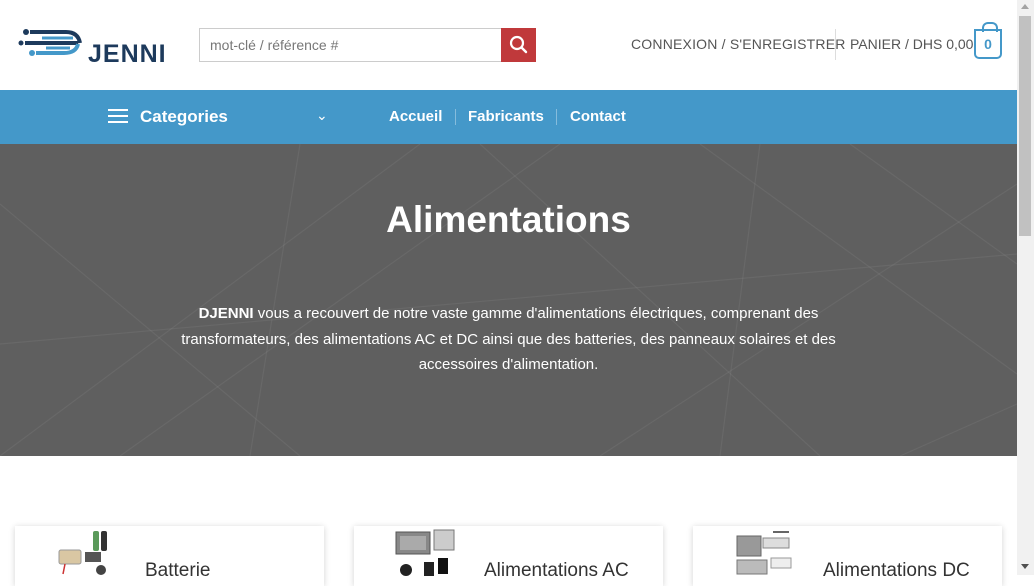 The width and height of the screenshot is (1034, 586). I want to click on nav-link-contact: Contact, so click(598, 116).